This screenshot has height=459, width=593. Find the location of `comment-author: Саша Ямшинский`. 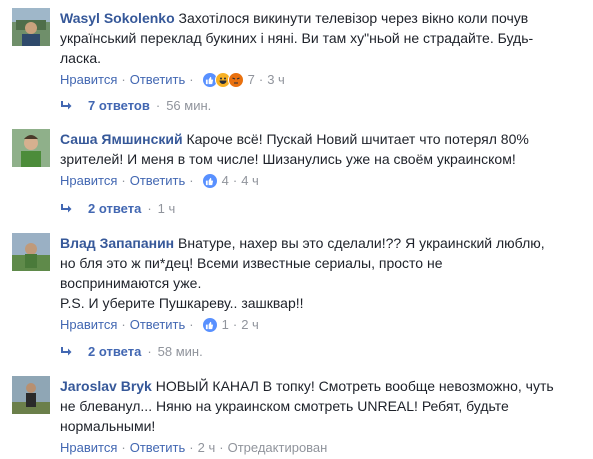

comment-author: Саша Ямшинский is located at coordinates (121, 139).